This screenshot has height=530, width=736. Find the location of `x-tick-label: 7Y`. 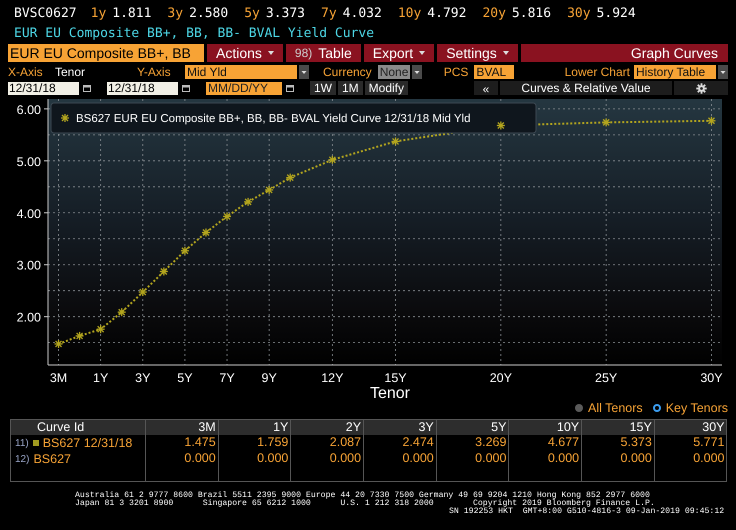

x-tick-label: 7Y is located at coordinates (227, 378).